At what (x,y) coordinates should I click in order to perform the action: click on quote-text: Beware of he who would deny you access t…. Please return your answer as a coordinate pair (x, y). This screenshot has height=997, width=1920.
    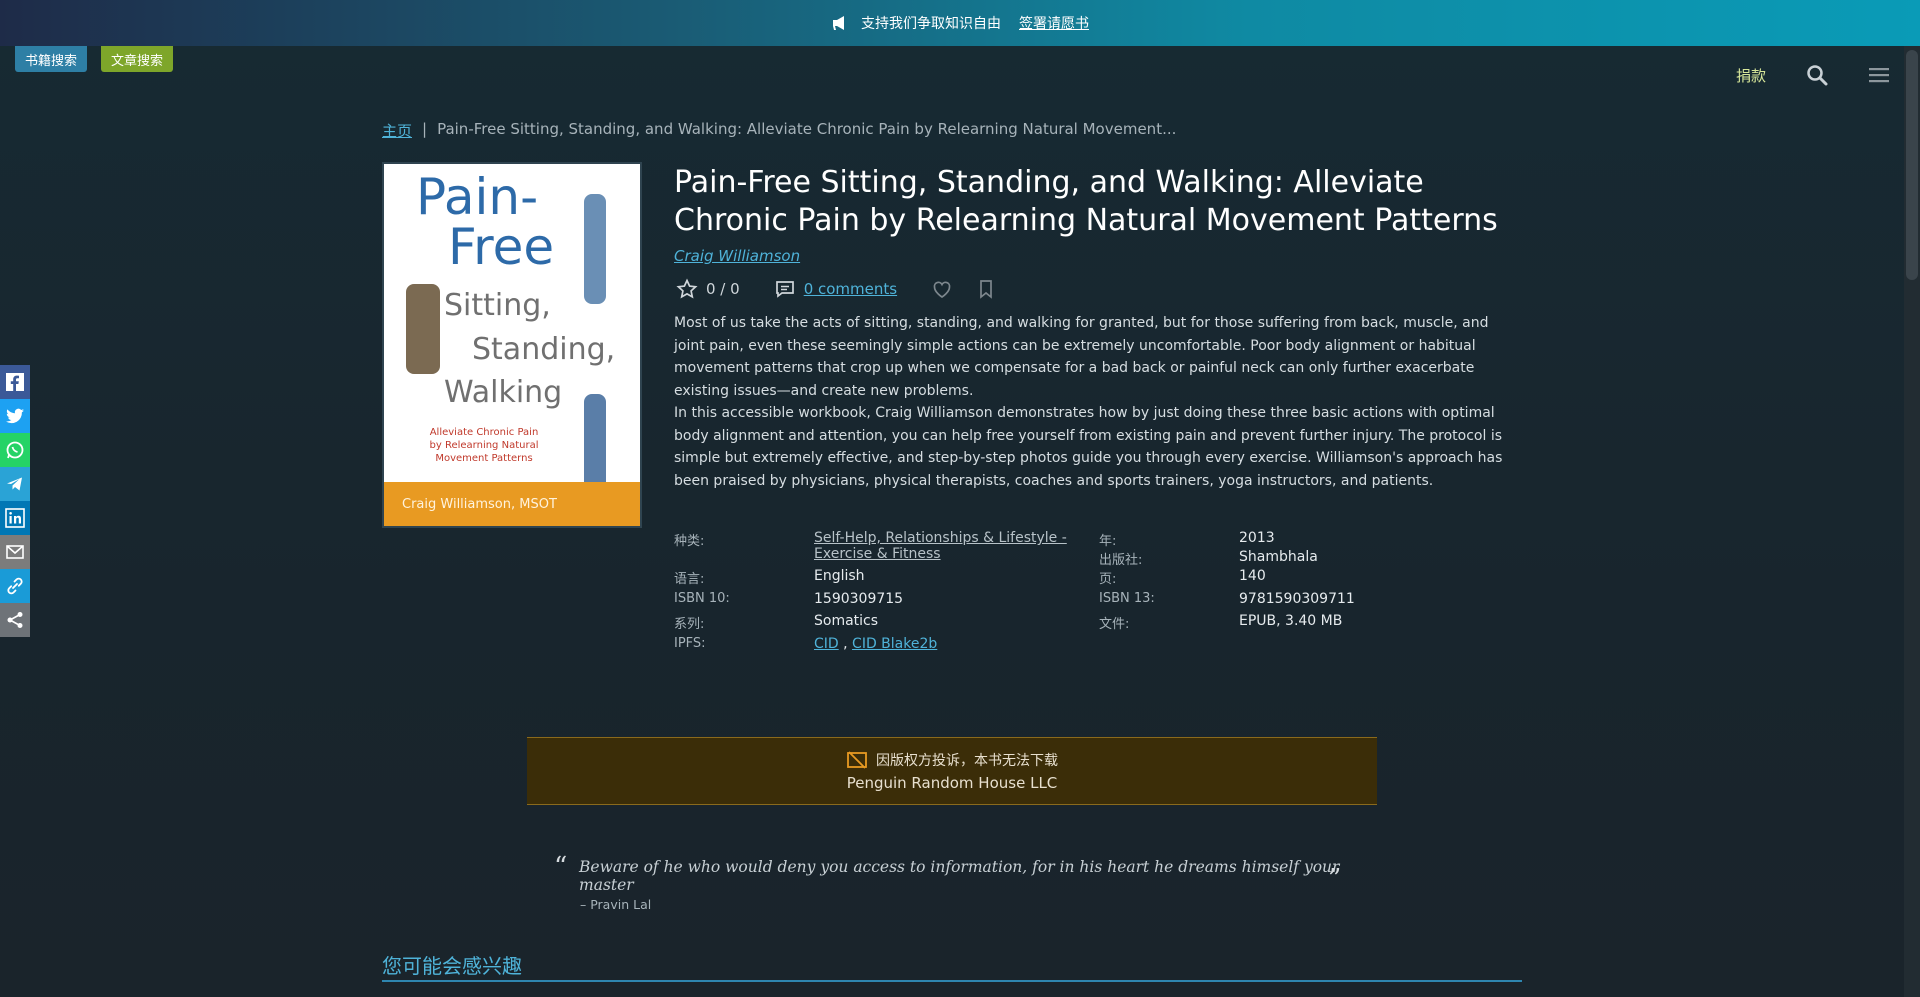
    Looking at the image, I should click on (959, 876).